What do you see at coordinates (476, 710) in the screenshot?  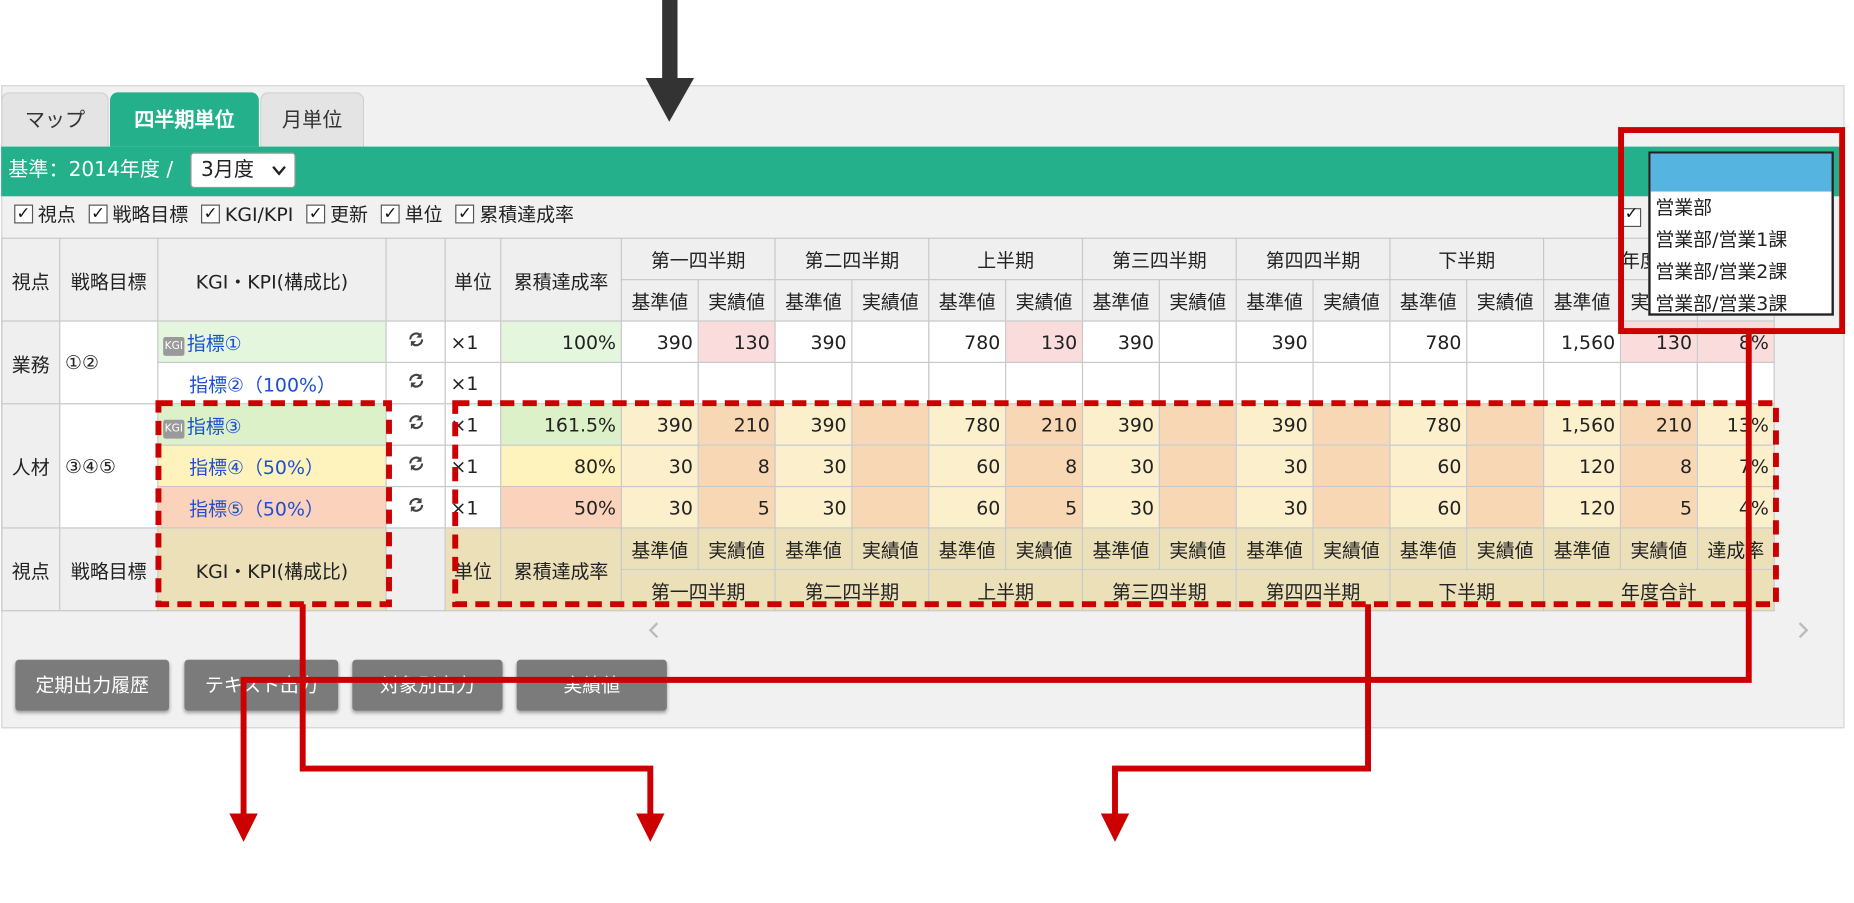 I see `callout-line-kpi` at bounding box center [476, 710].